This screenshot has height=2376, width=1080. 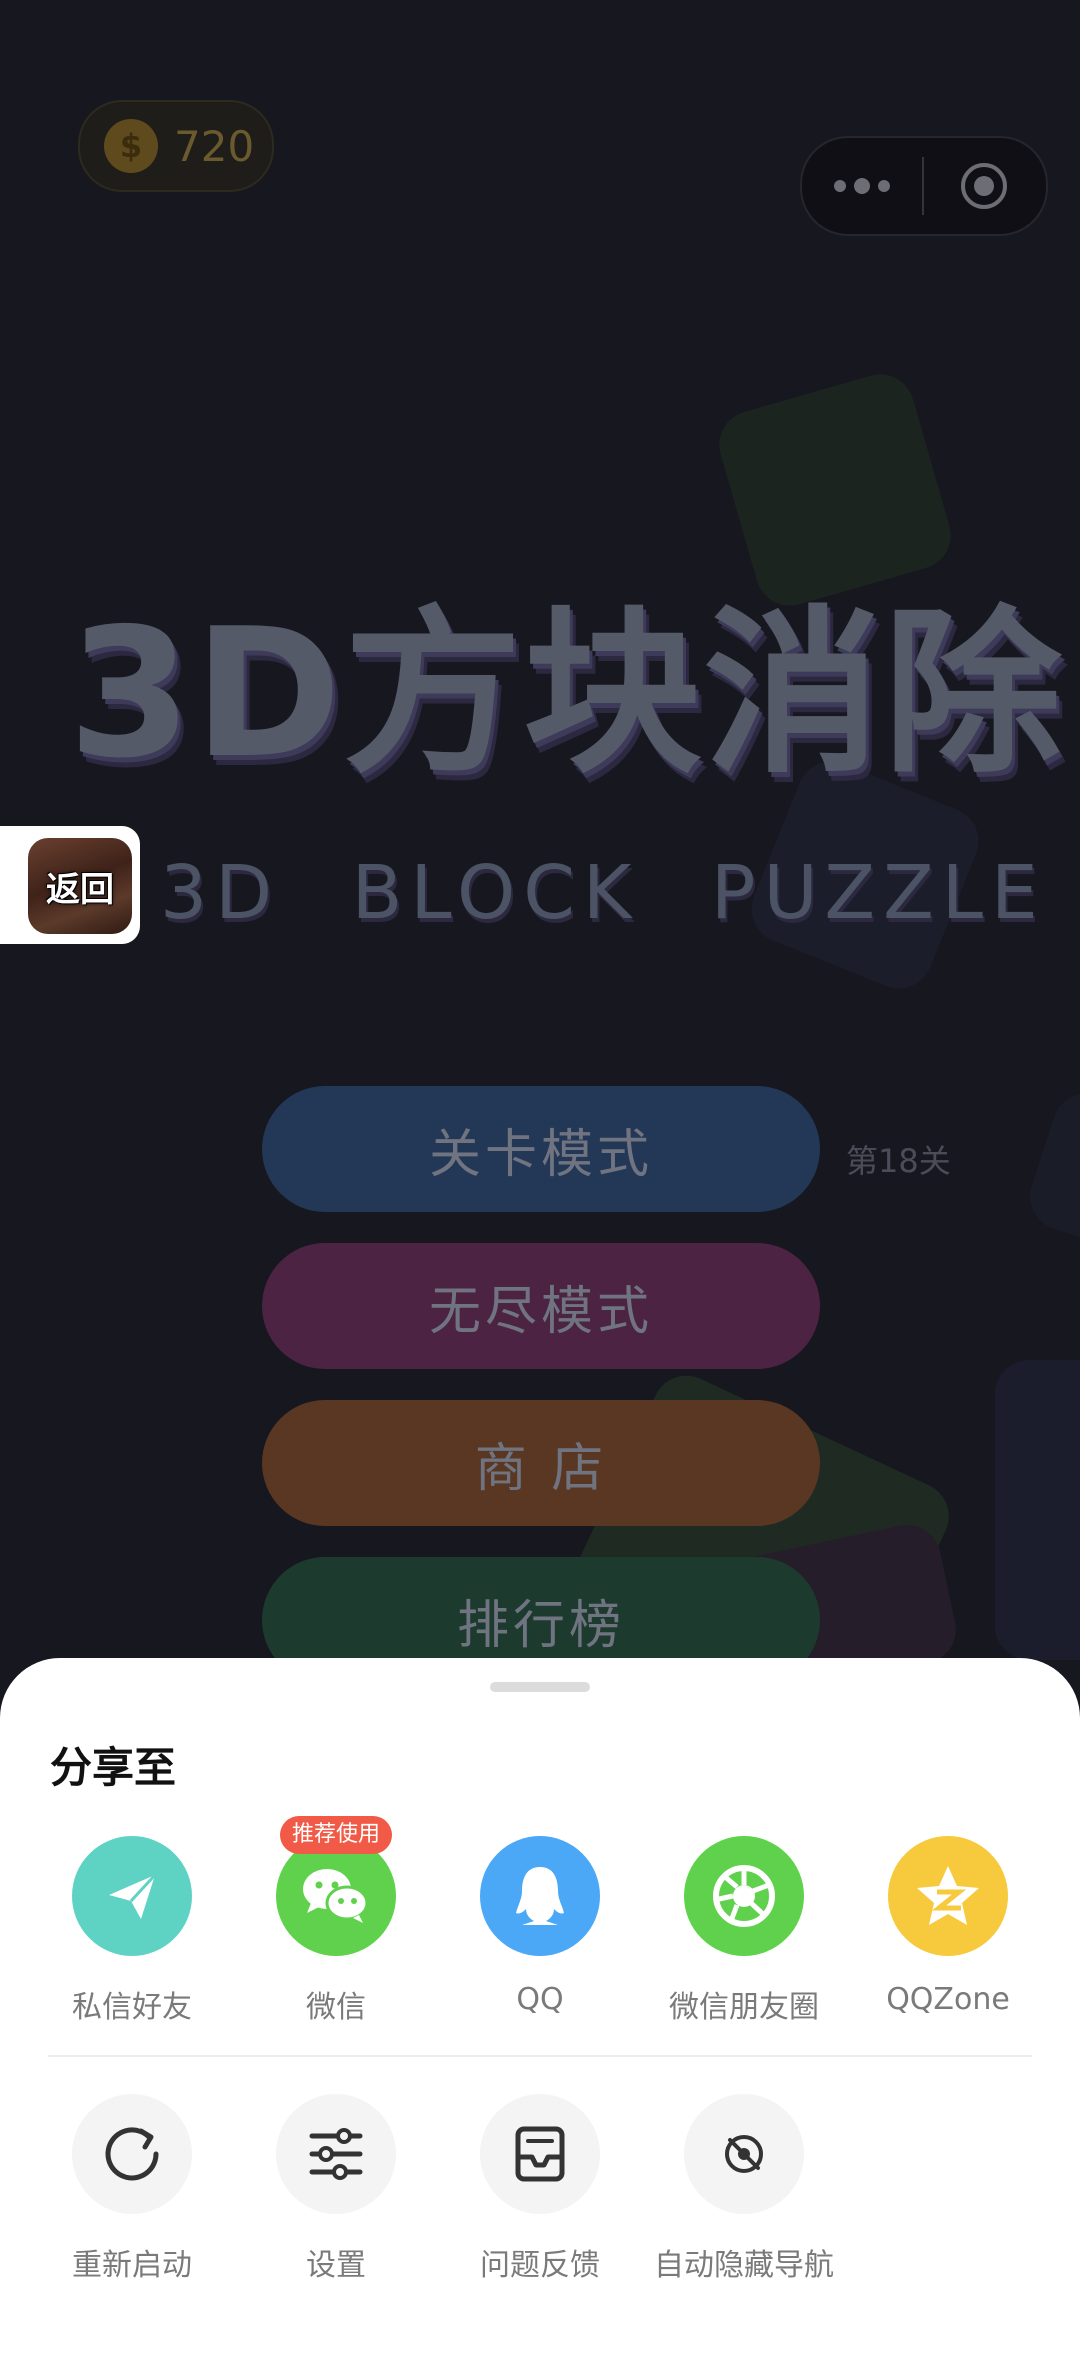 I want to click on menu-button-label: 排行榜, so click(x=540, y=1625).